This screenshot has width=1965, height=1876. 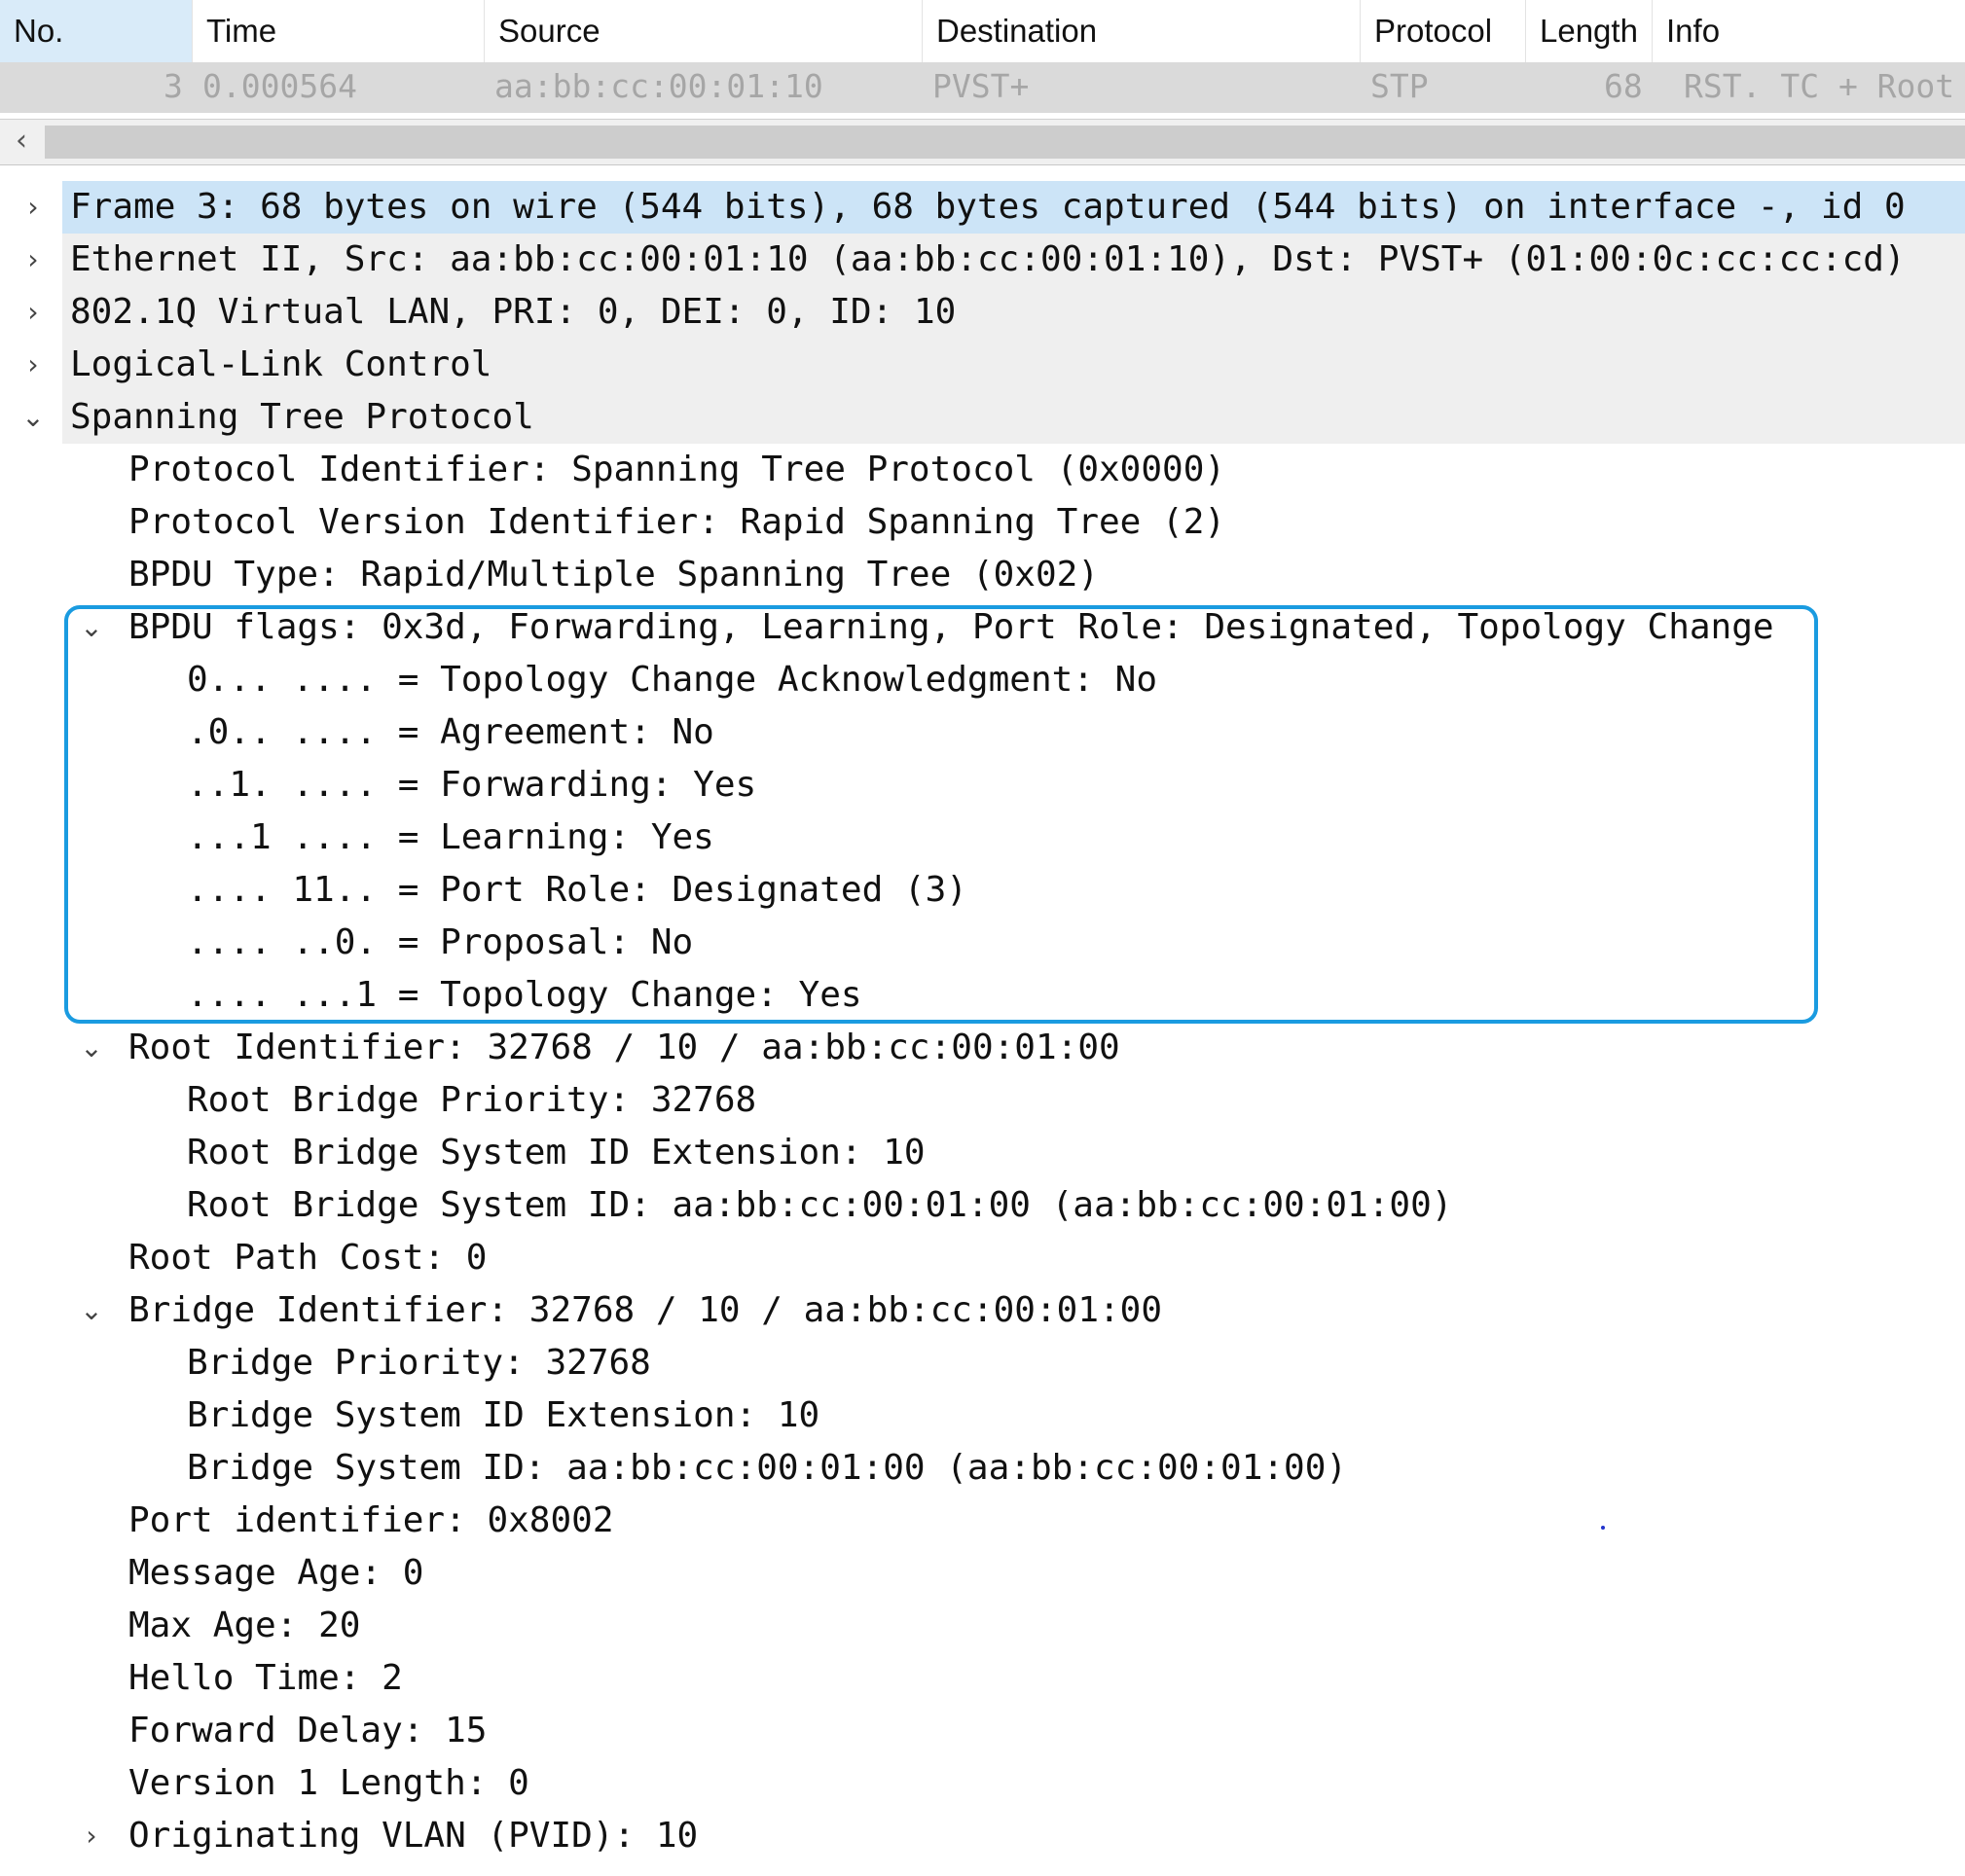 I want to click on tree-item-bridge-ext: Bridge System ID Extension: 10, so click(x=503, y=1415).